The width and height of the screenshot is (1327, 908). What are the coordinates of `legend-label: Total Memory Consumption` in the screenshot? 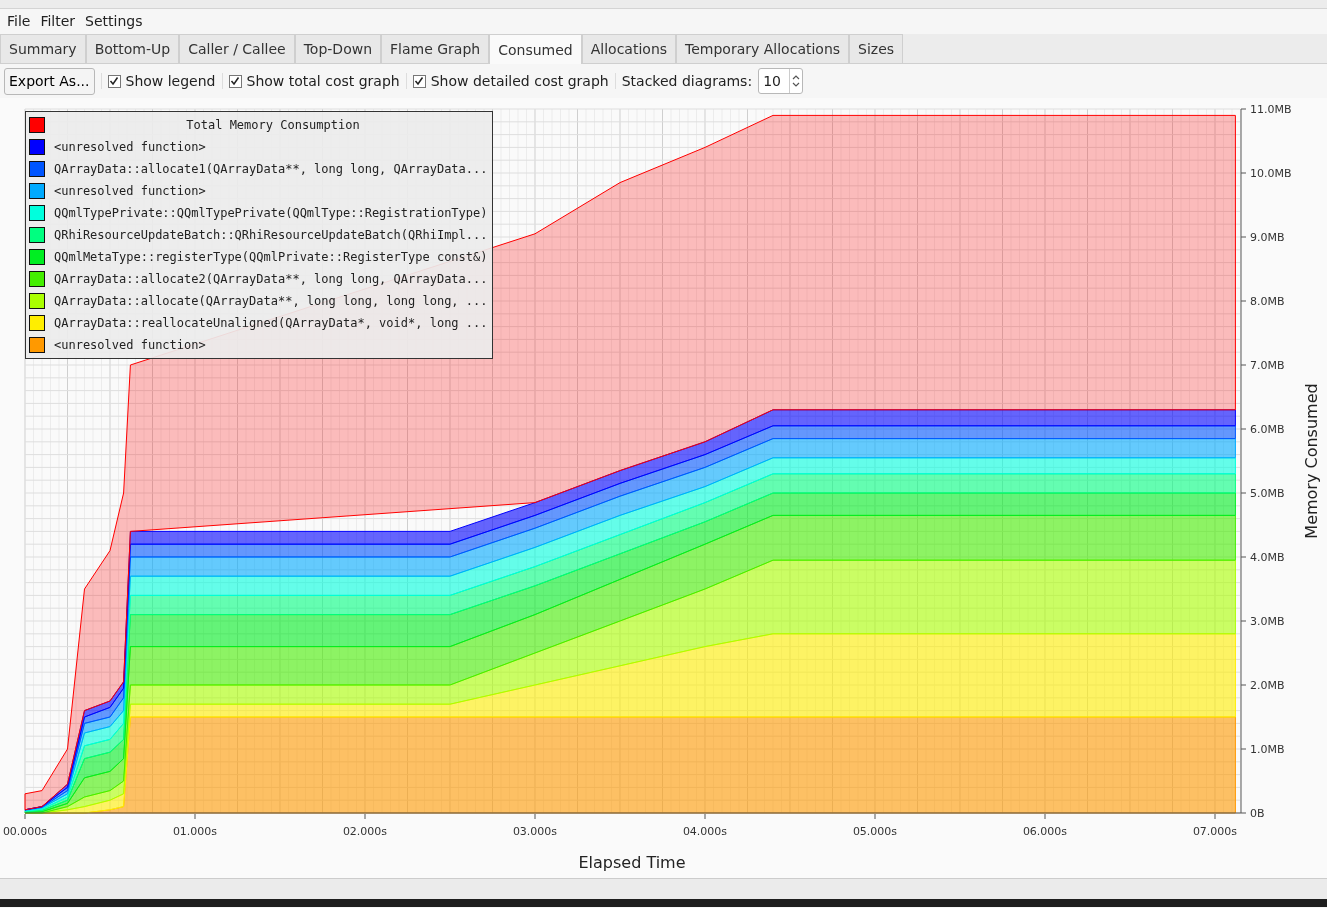 It's located at (273, 125).